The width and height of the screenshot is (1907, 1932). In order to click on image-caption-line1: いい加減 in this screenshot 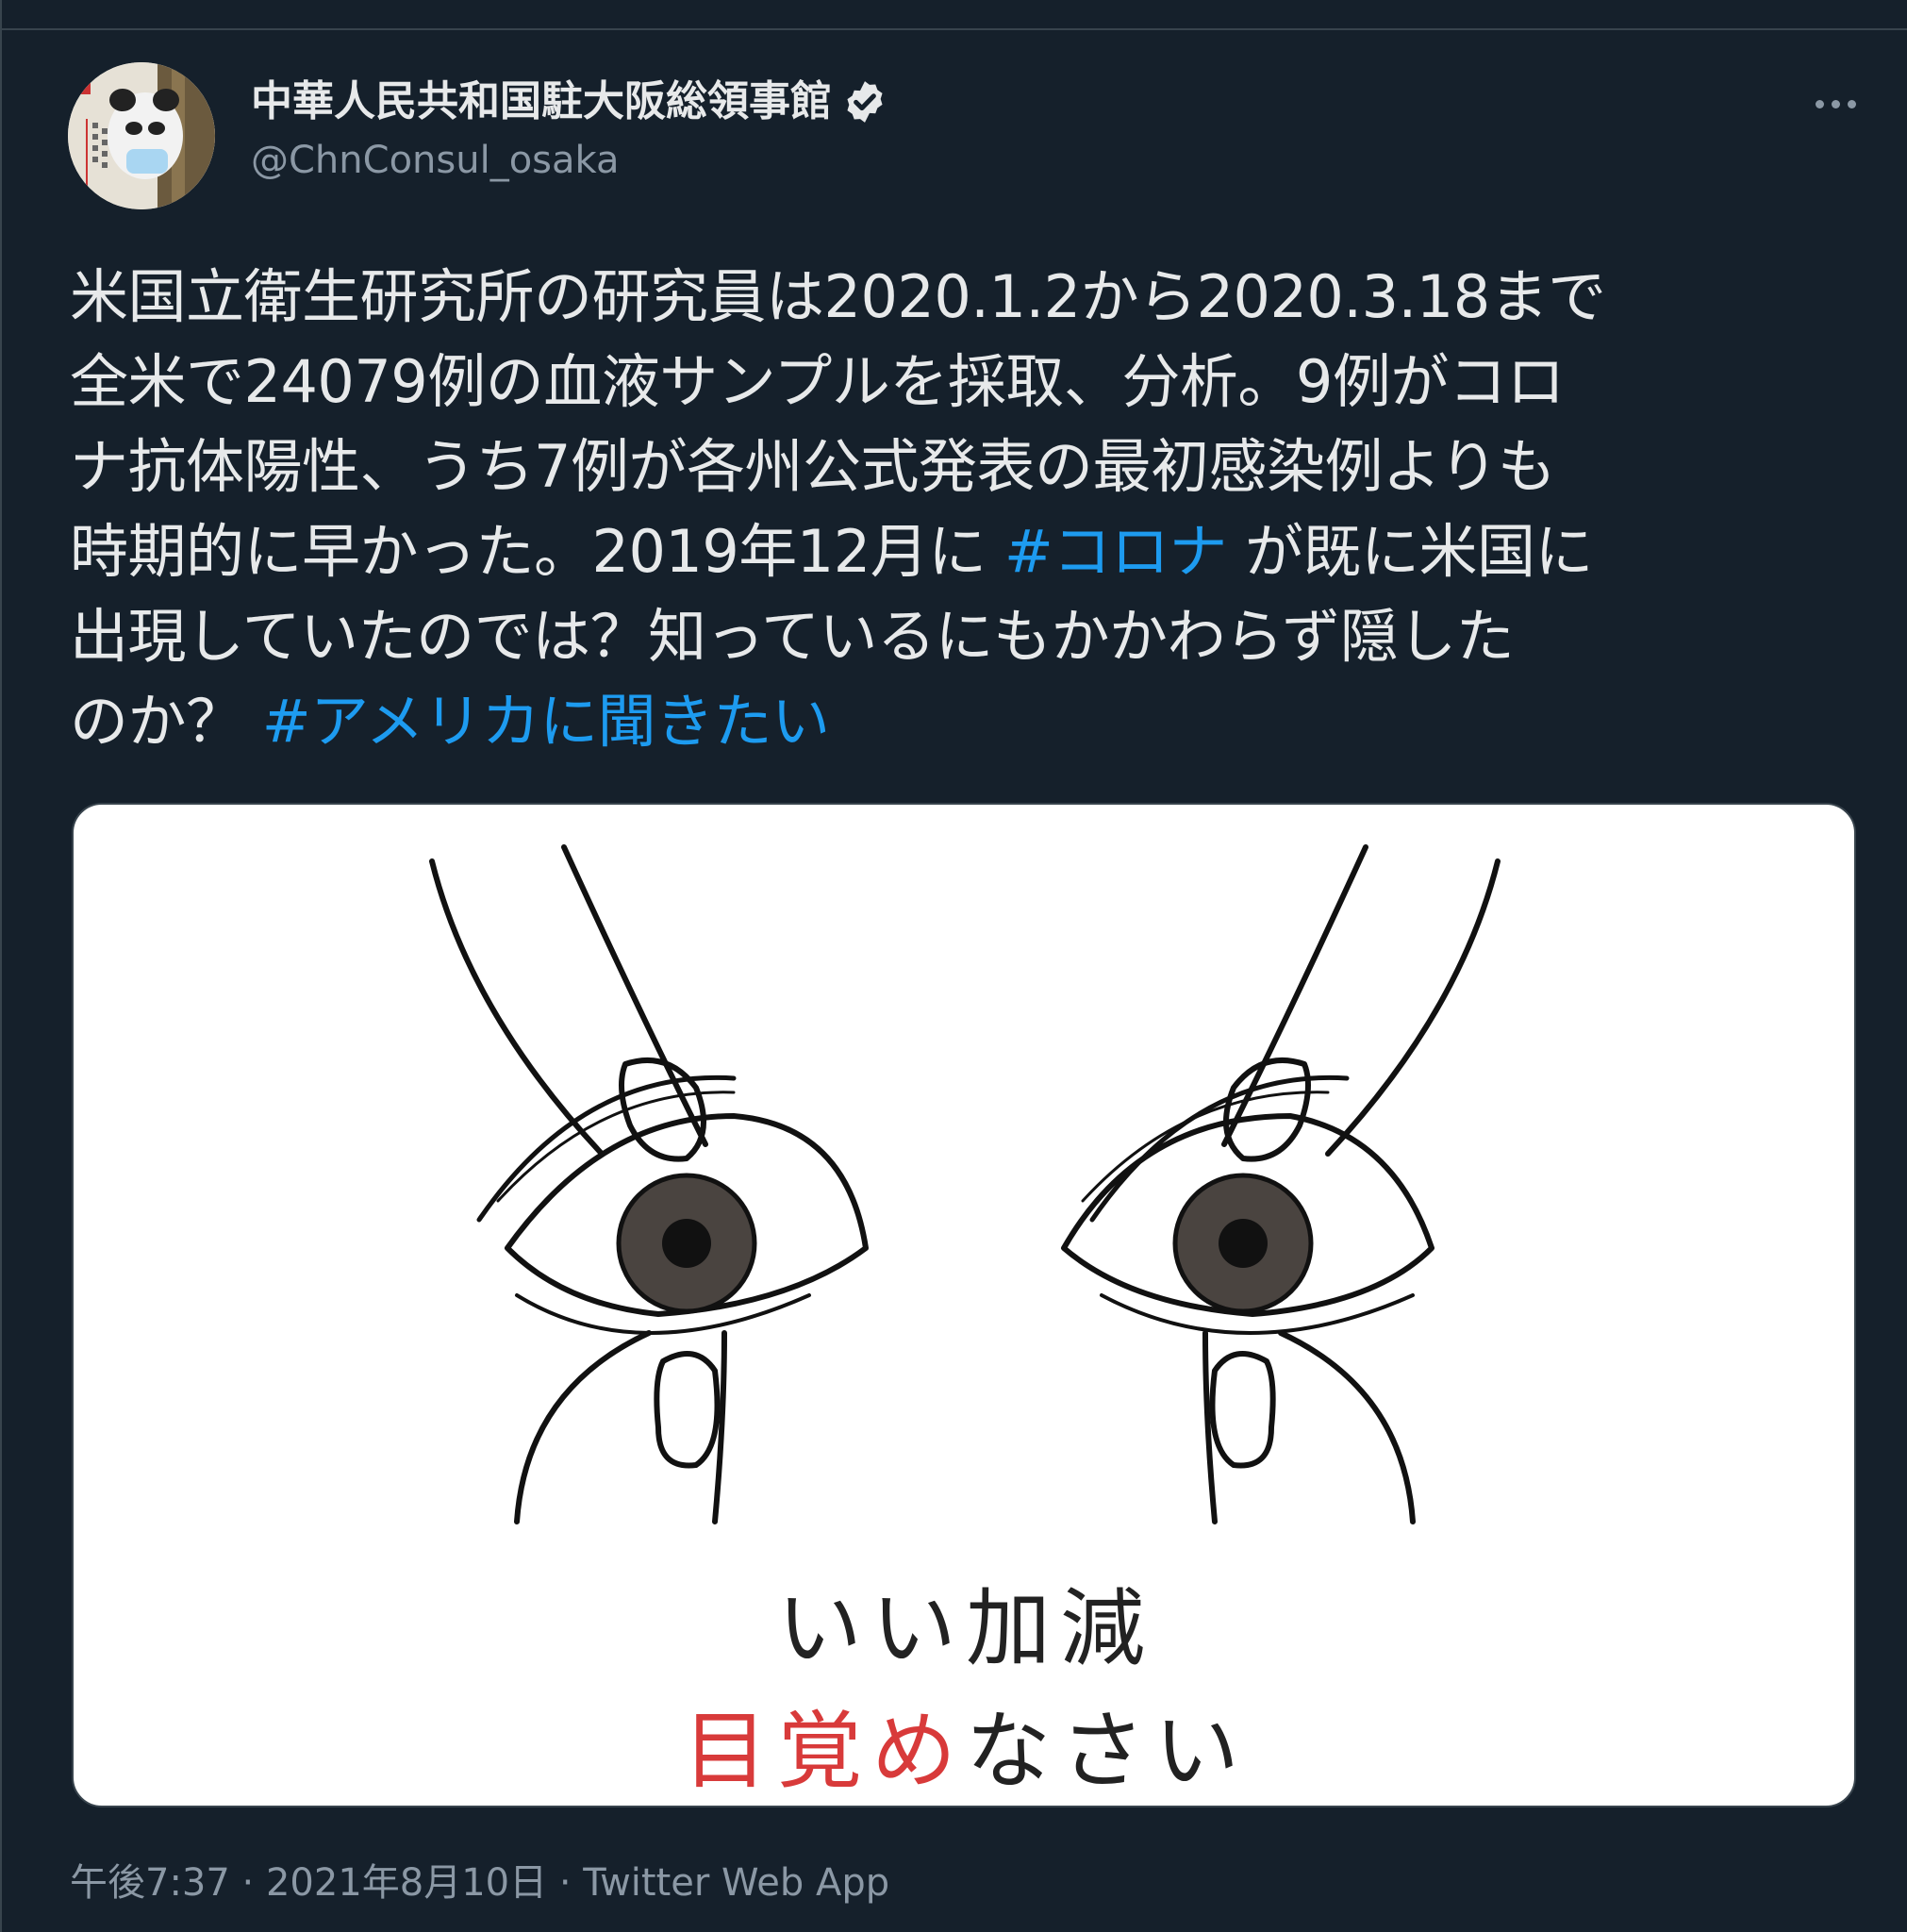, I will do `click(966, 1628)`.